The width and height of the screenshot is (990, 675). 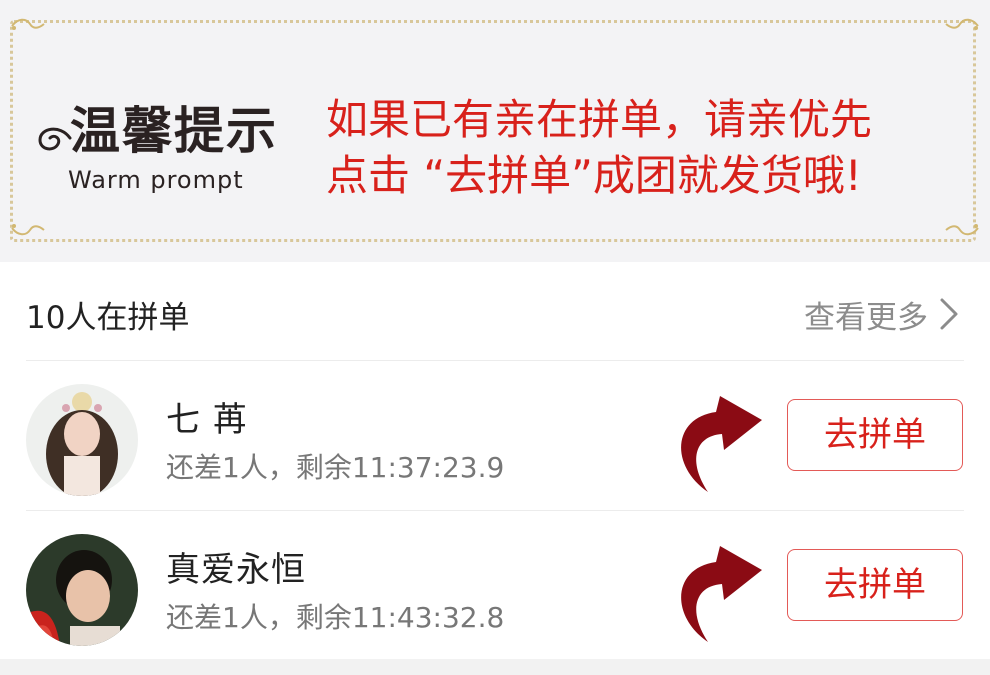 What do you see at coordinates (236, 570) in the screenshot?
I see `group-leader-name: 真爱永恒` at bounding box center [236, 570].